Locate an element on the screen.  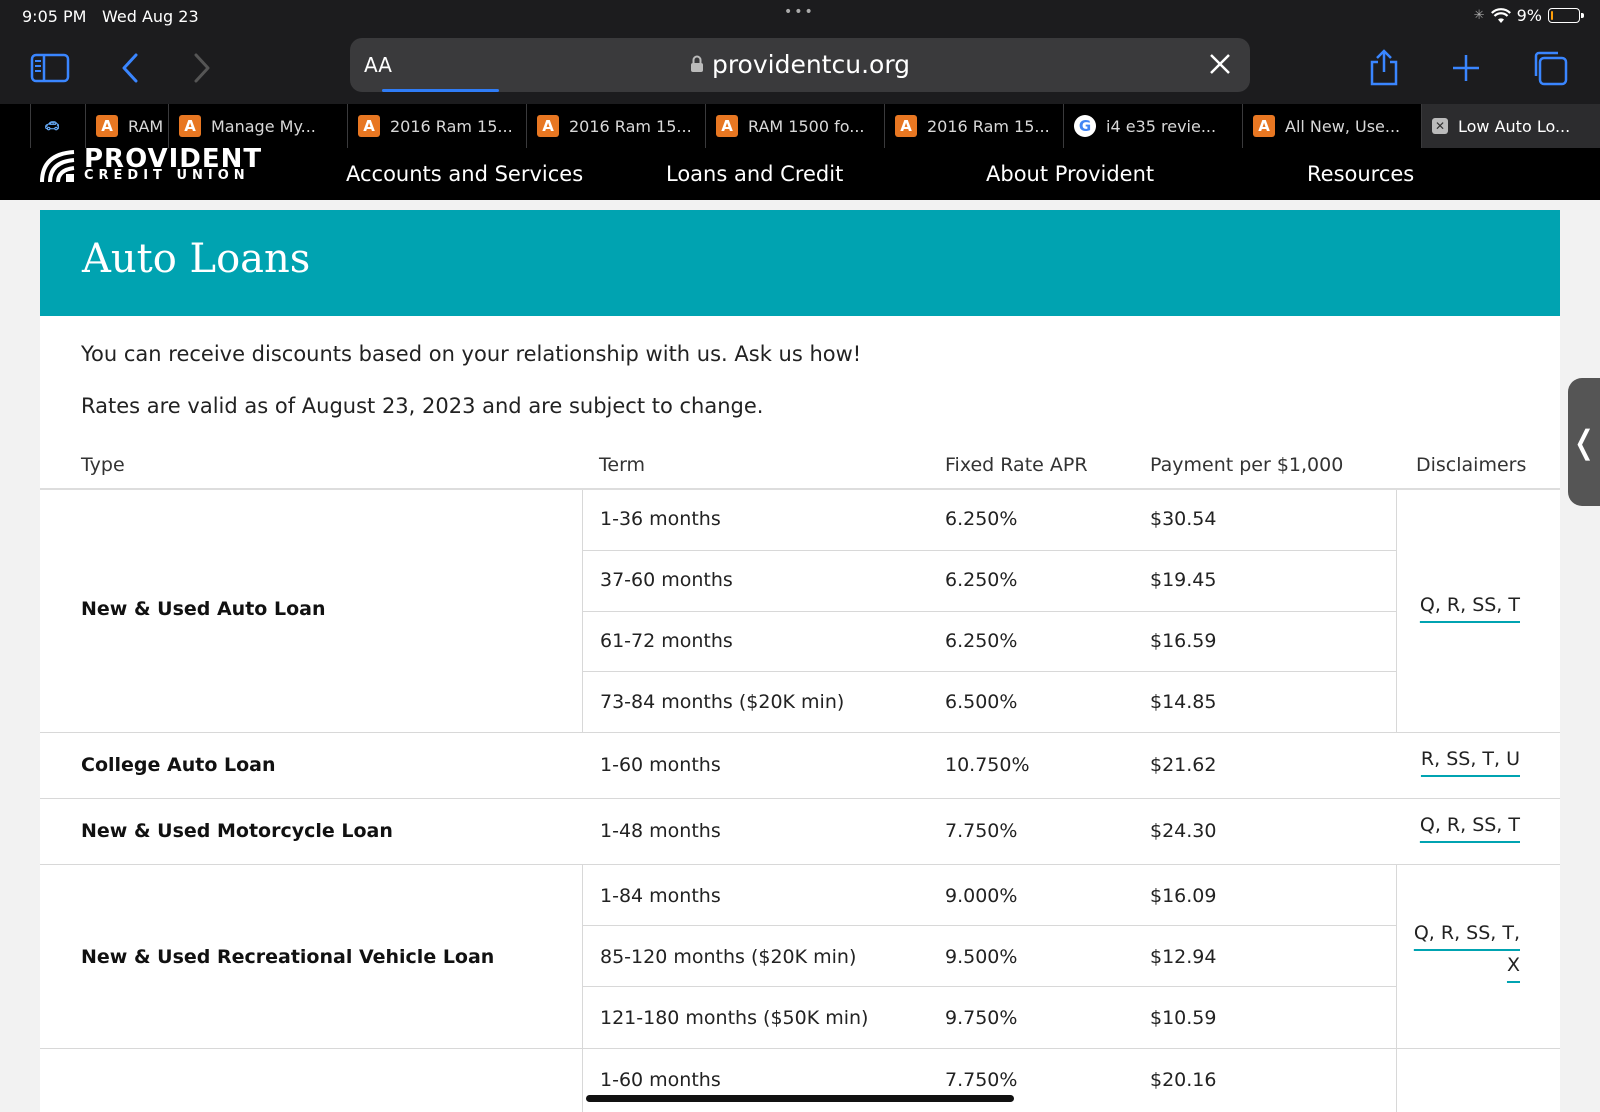
term-cell: 85-120 months ($20K min) is located at coordinates (728, 957).